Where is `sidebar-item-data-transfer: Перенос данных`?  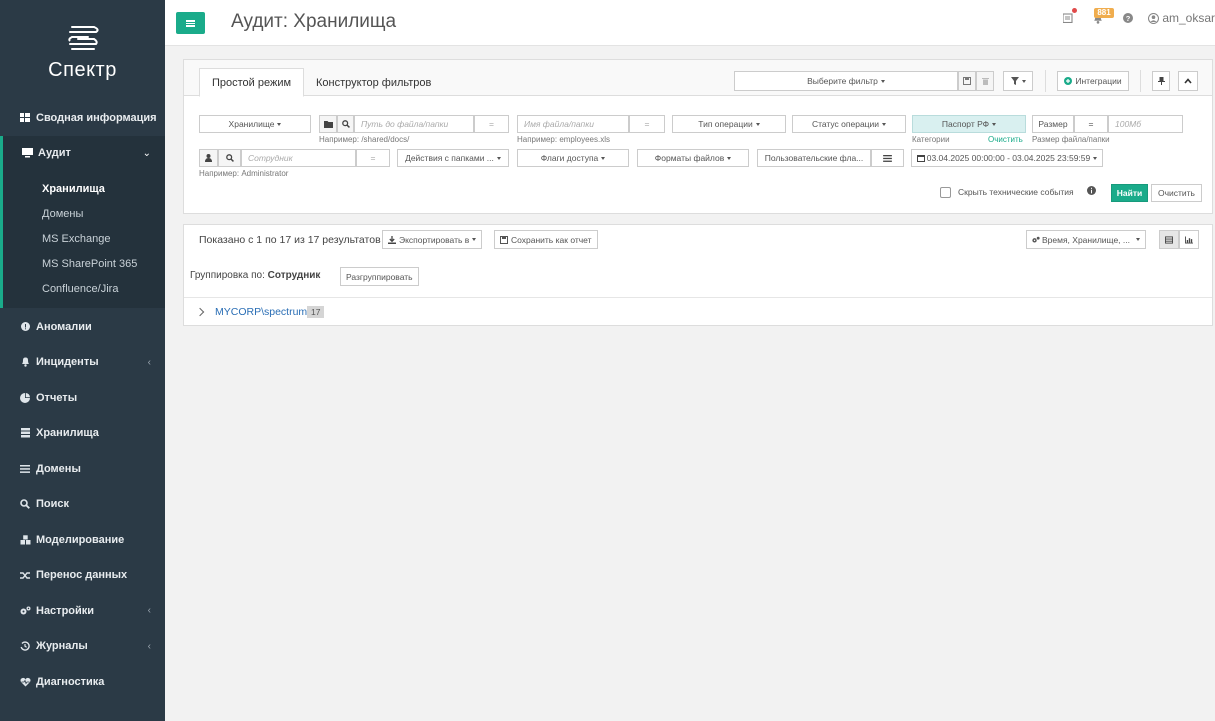
sidebar-item-data-transfer: Перенос данных is located at coordinates (82, 576).